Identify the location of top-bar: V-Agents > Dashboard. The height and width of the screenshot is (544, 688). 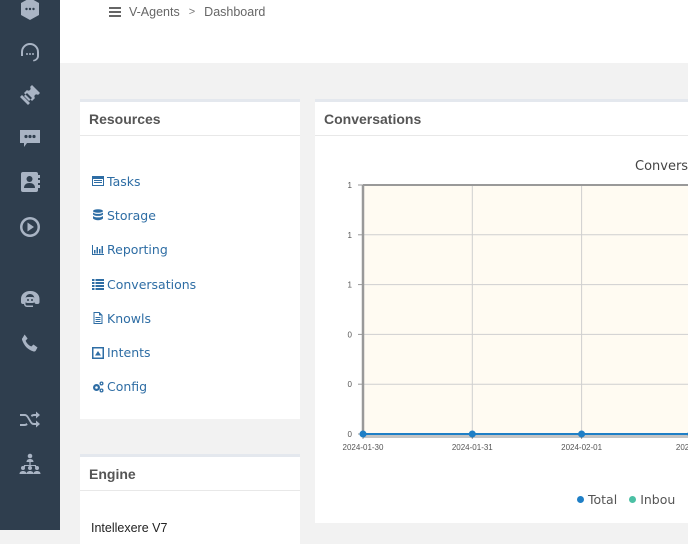
(374, 31).